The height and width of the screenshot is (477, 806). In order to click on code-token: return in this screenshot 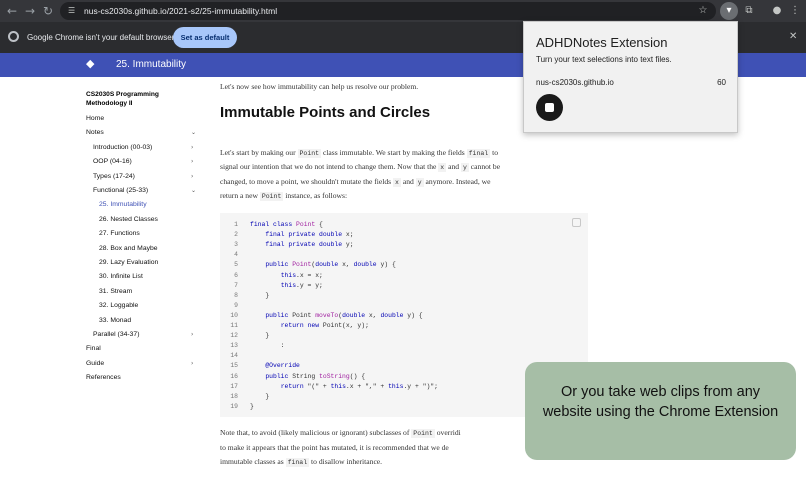, I will do `click(292, 386)`.